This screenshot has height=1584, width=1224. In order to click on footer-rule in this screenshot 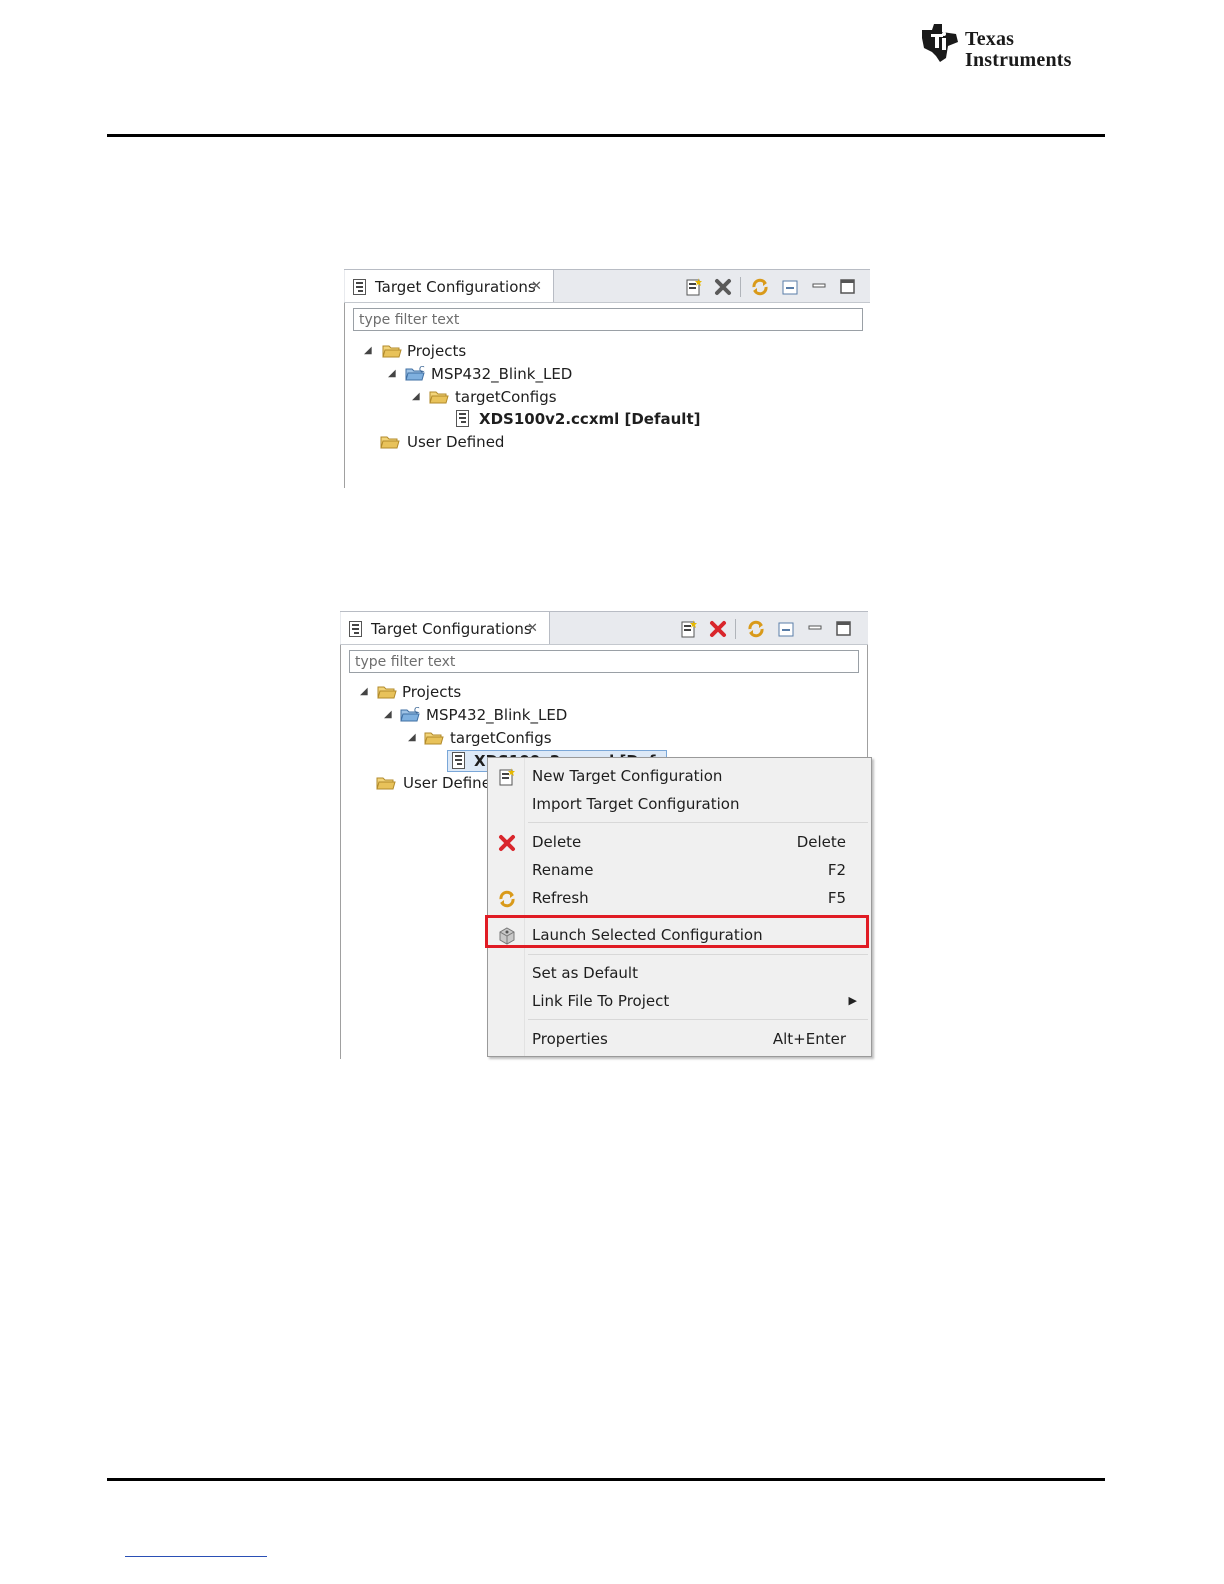, I will do `click(606, 1479)`.